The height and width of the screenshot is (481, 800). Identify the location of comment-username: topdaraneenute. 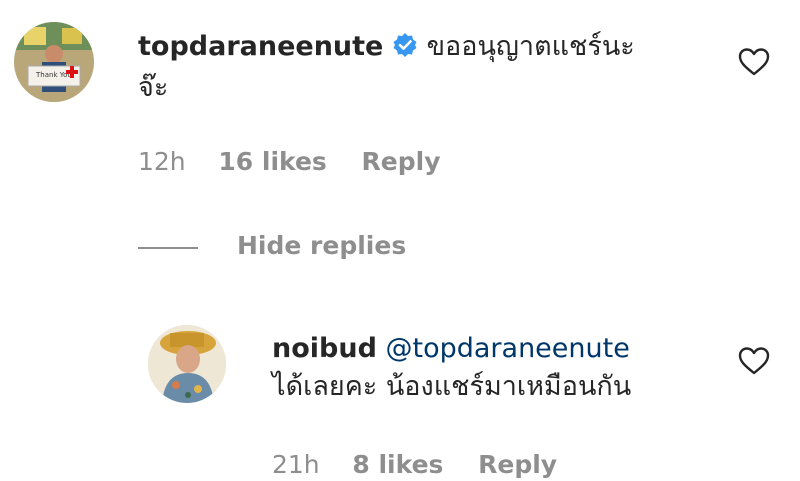
(260, 46).